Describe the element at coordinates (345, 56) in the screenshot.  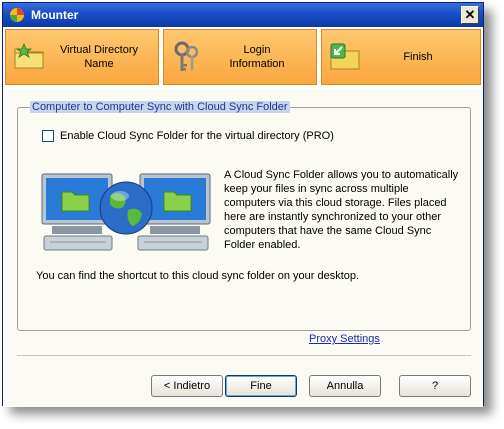
I see `folder-arrow-icon` at that location.